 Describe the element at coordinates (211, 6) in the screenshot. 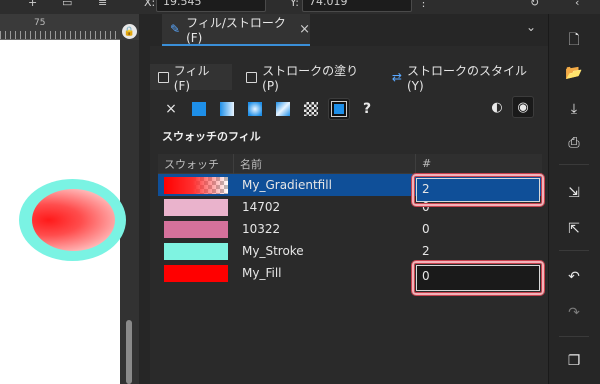

I see `x-coordinate-field: 19.545` at that location.